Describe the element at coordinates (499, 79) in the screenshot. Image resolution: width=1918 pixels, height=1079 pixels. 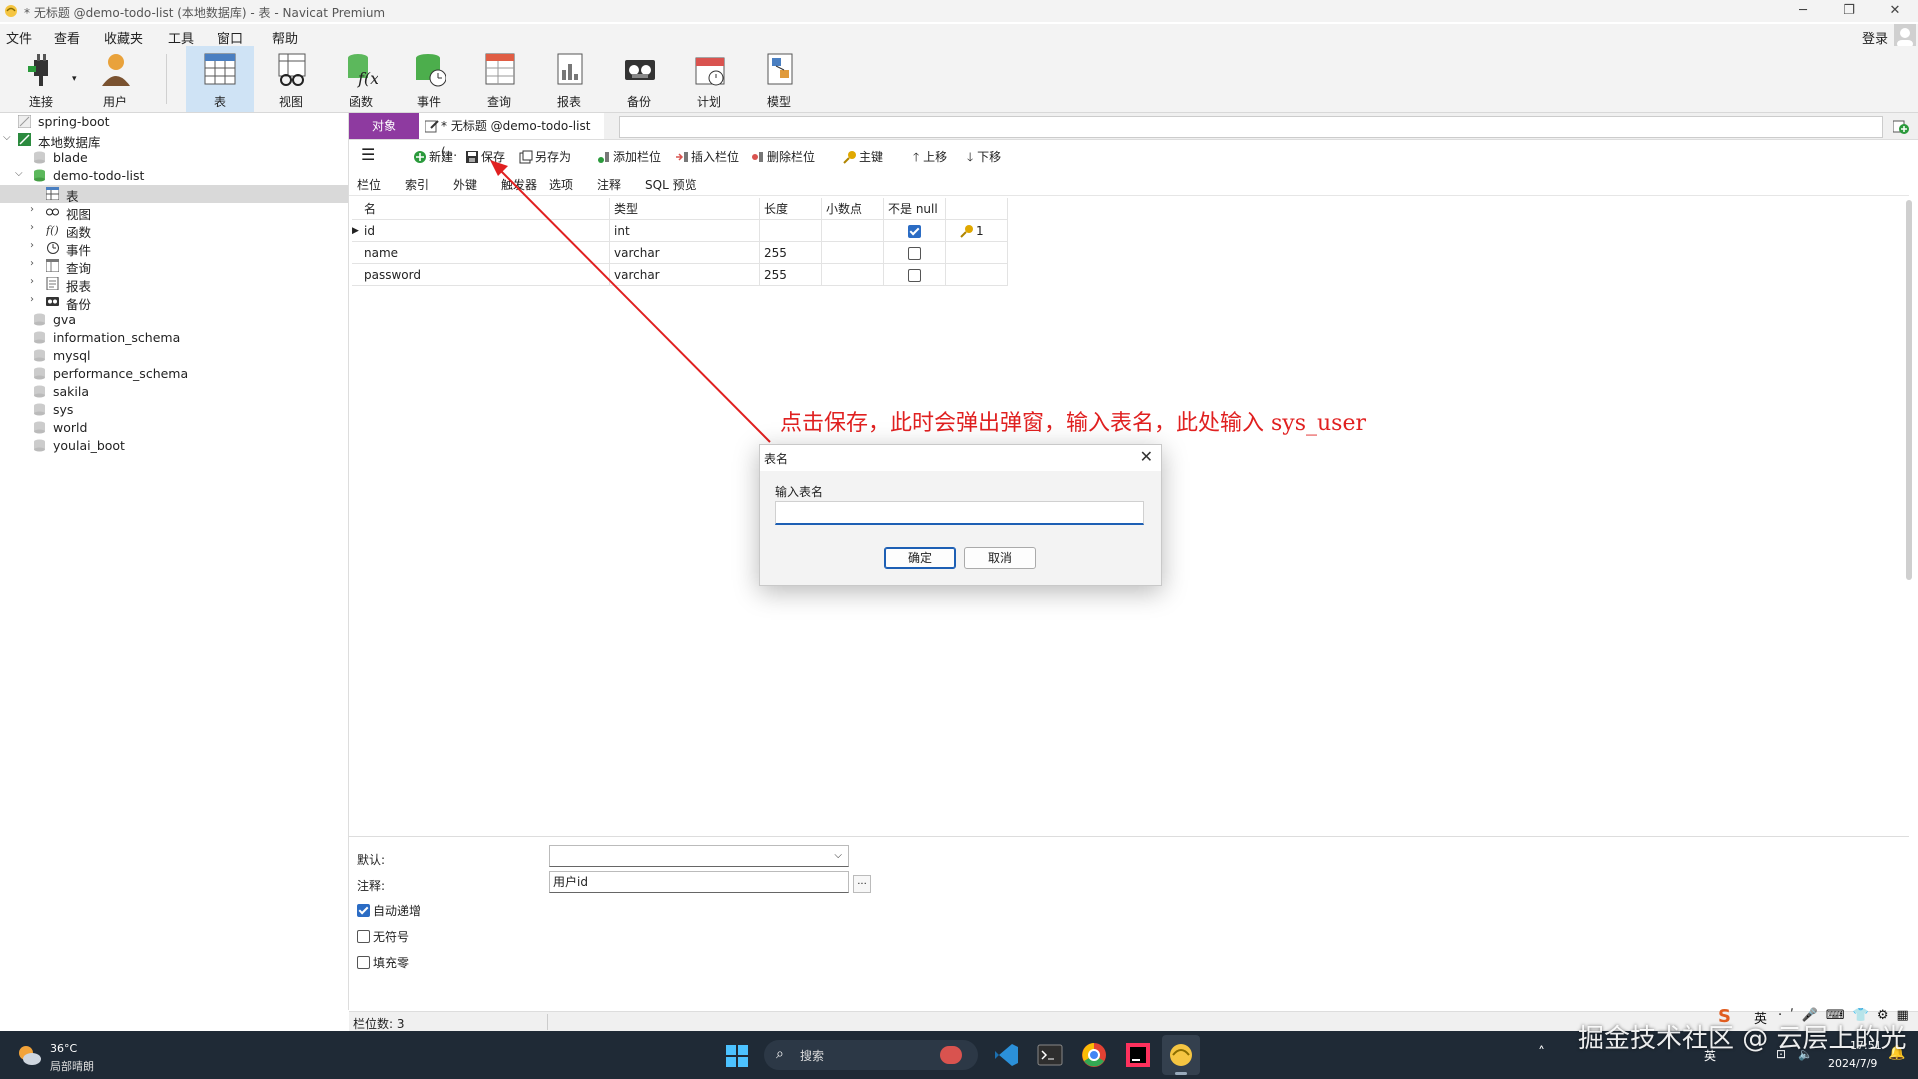
I see `toolbar-query-button: 查询` at that location.